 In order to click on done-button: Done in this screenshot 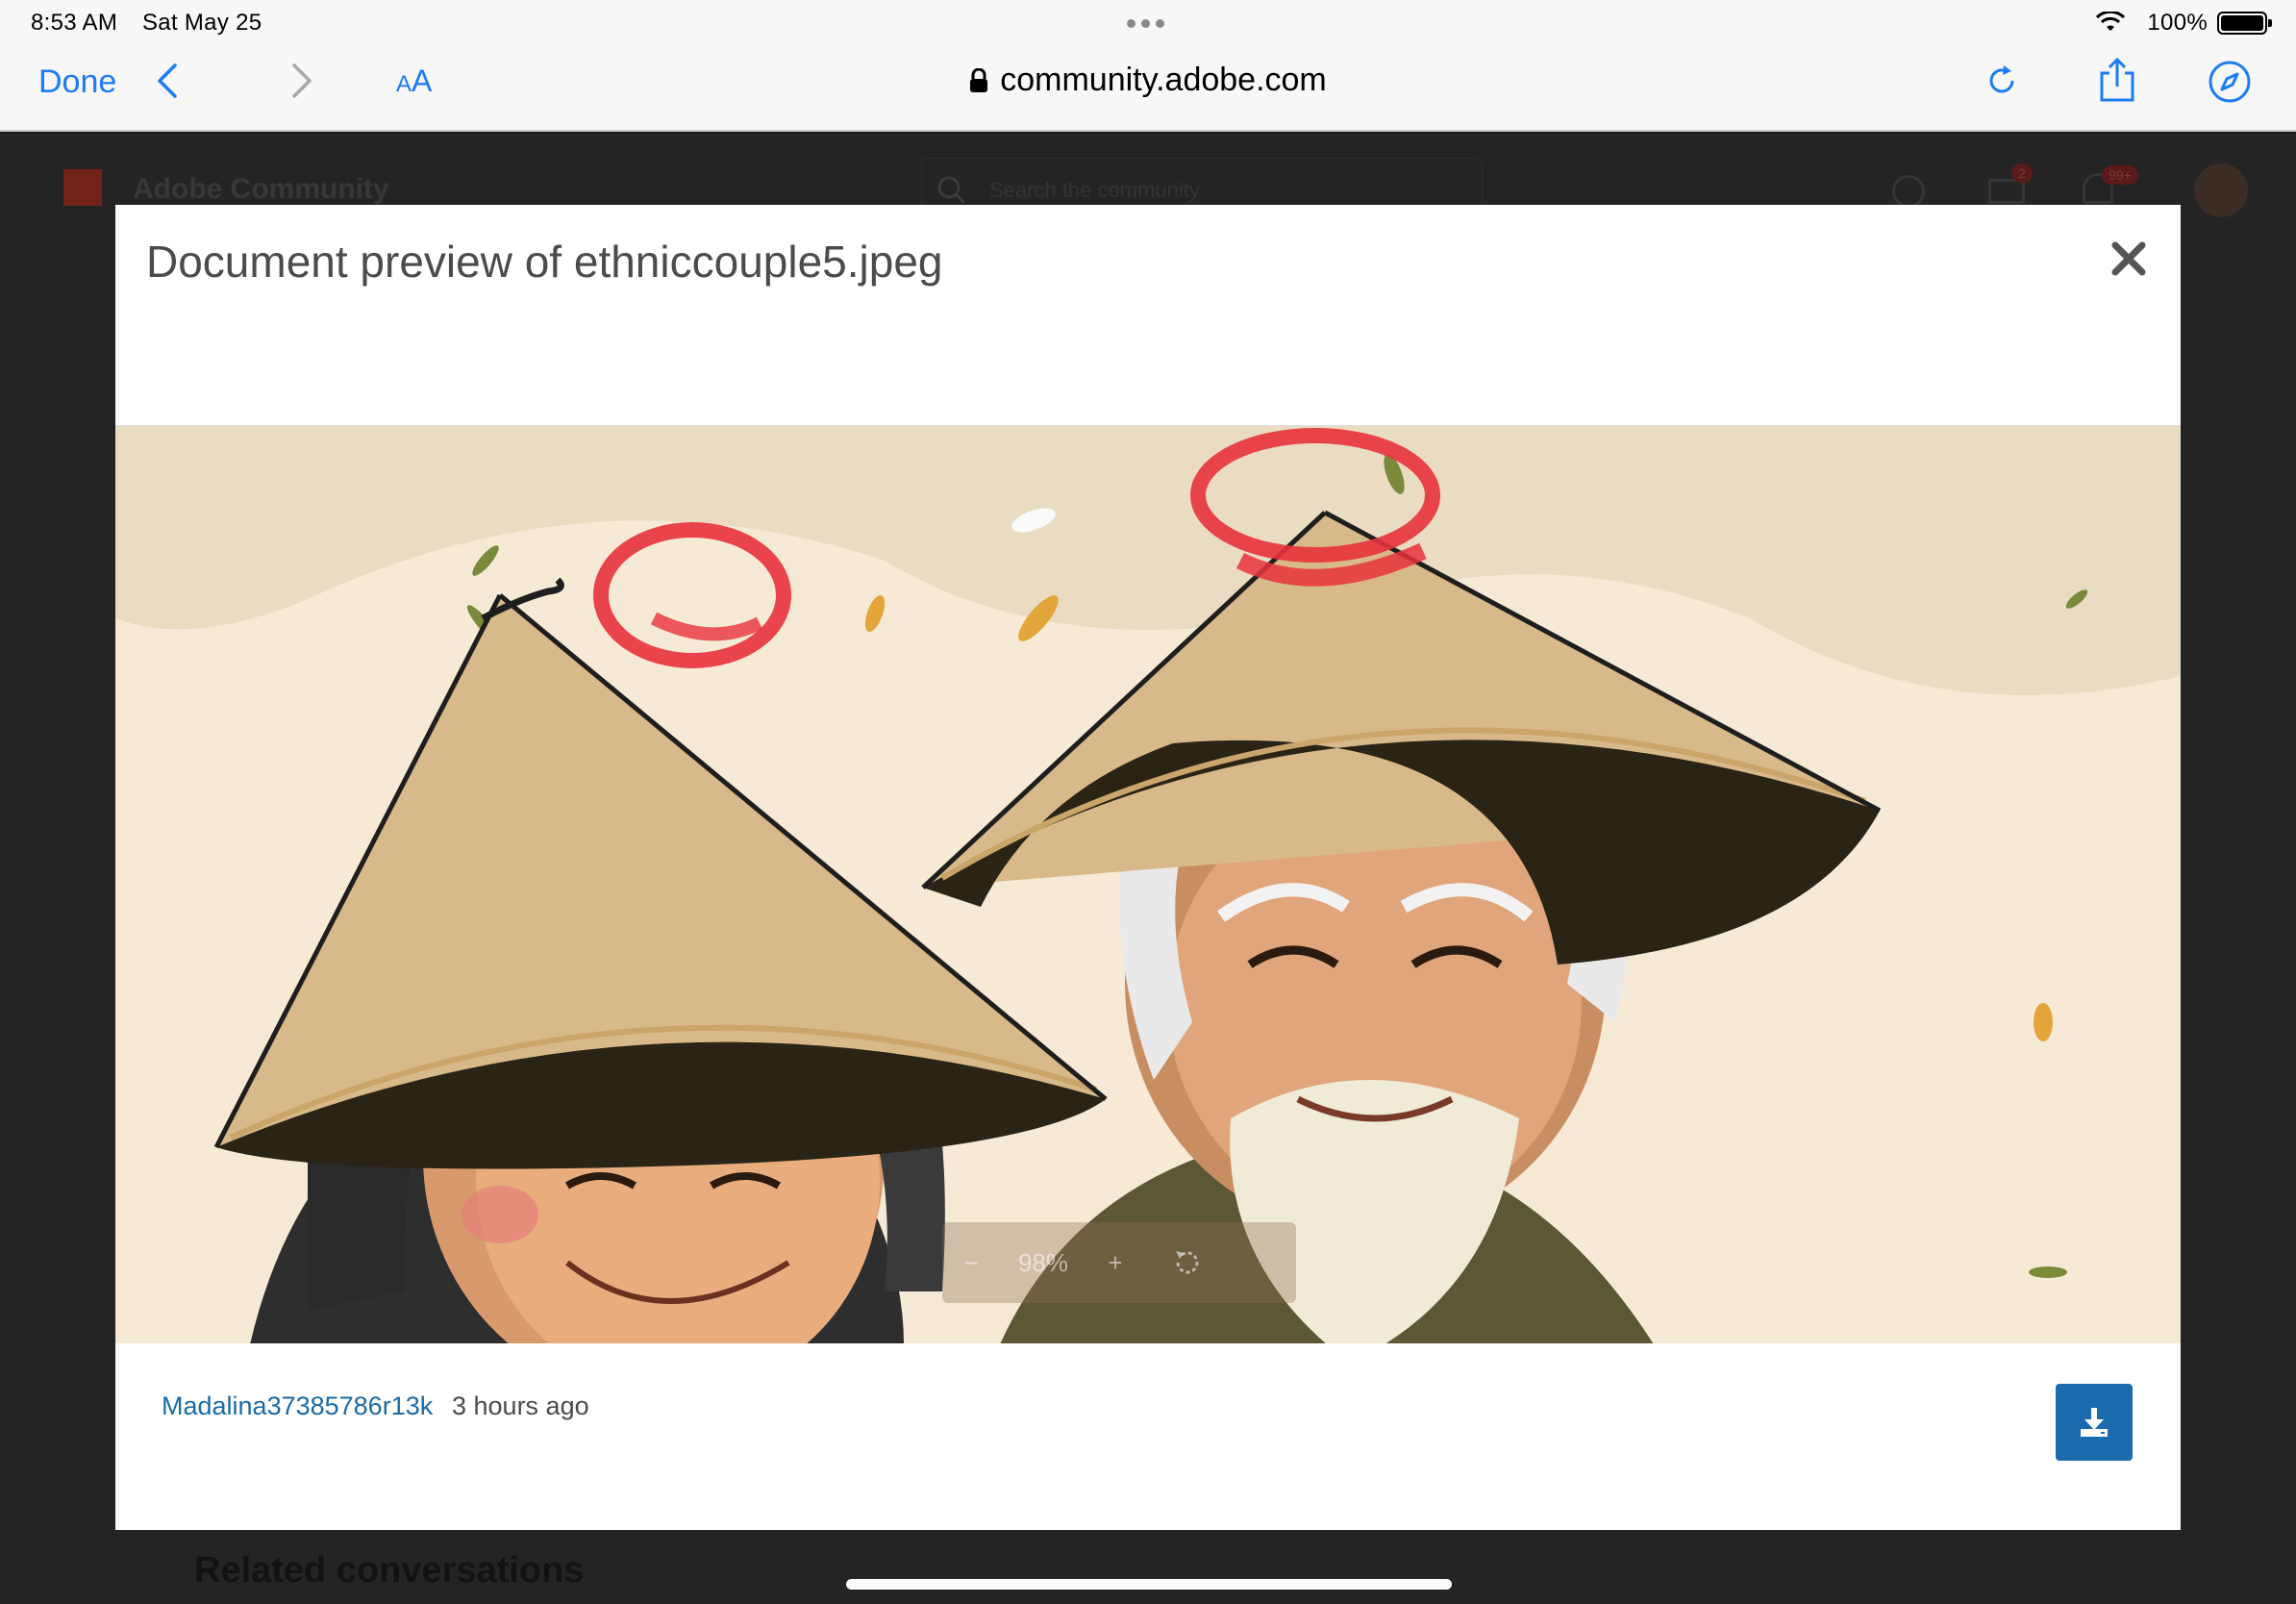, I will do `click(77, 82)`.